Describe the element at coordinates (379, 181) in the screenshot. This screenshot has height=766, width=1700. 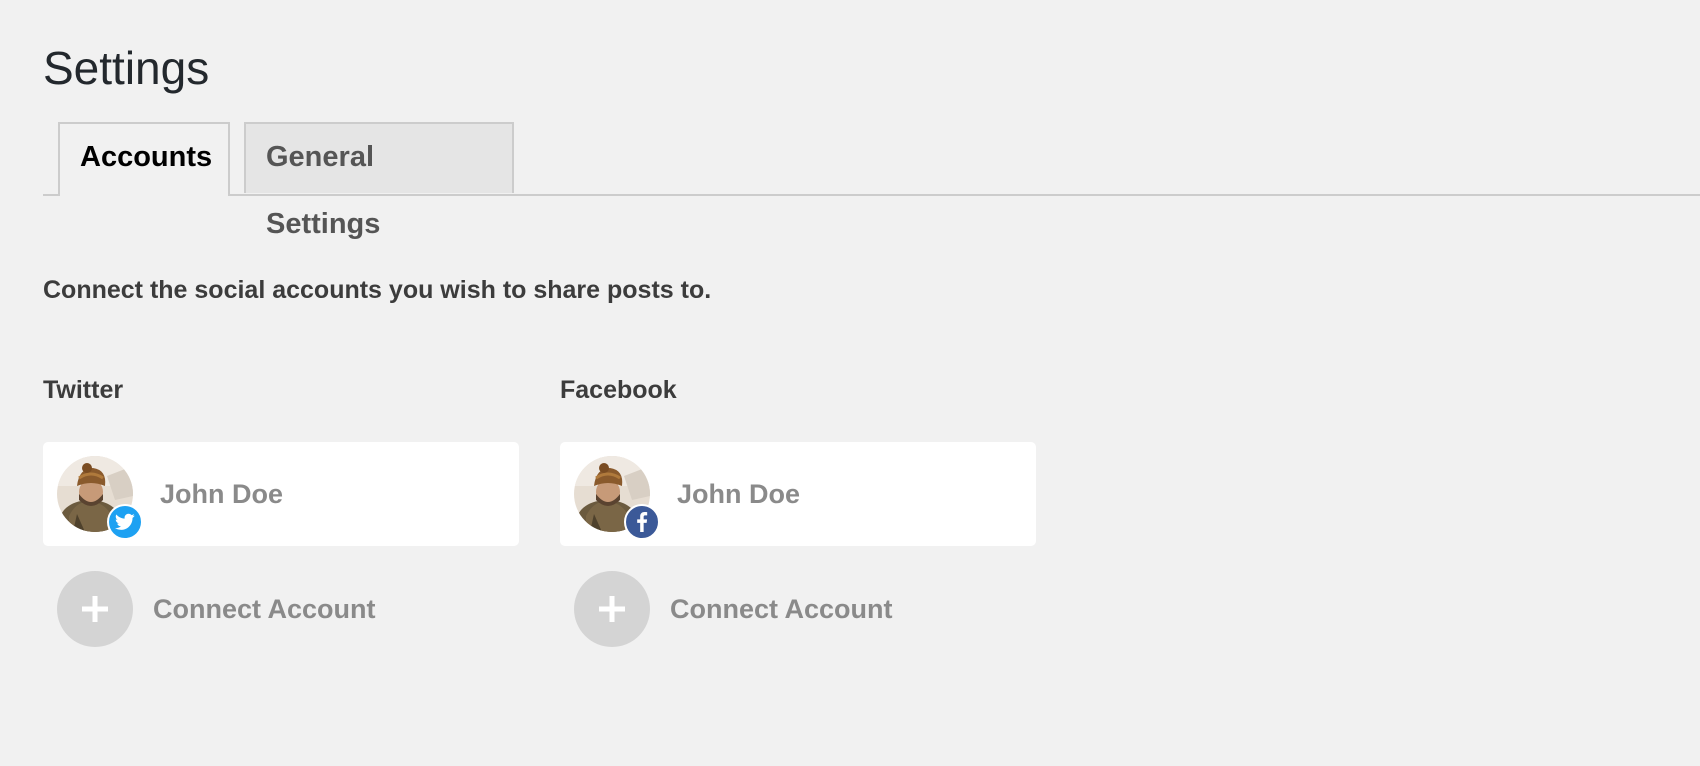
I see `tab-general-settings: General Settings` at that location.